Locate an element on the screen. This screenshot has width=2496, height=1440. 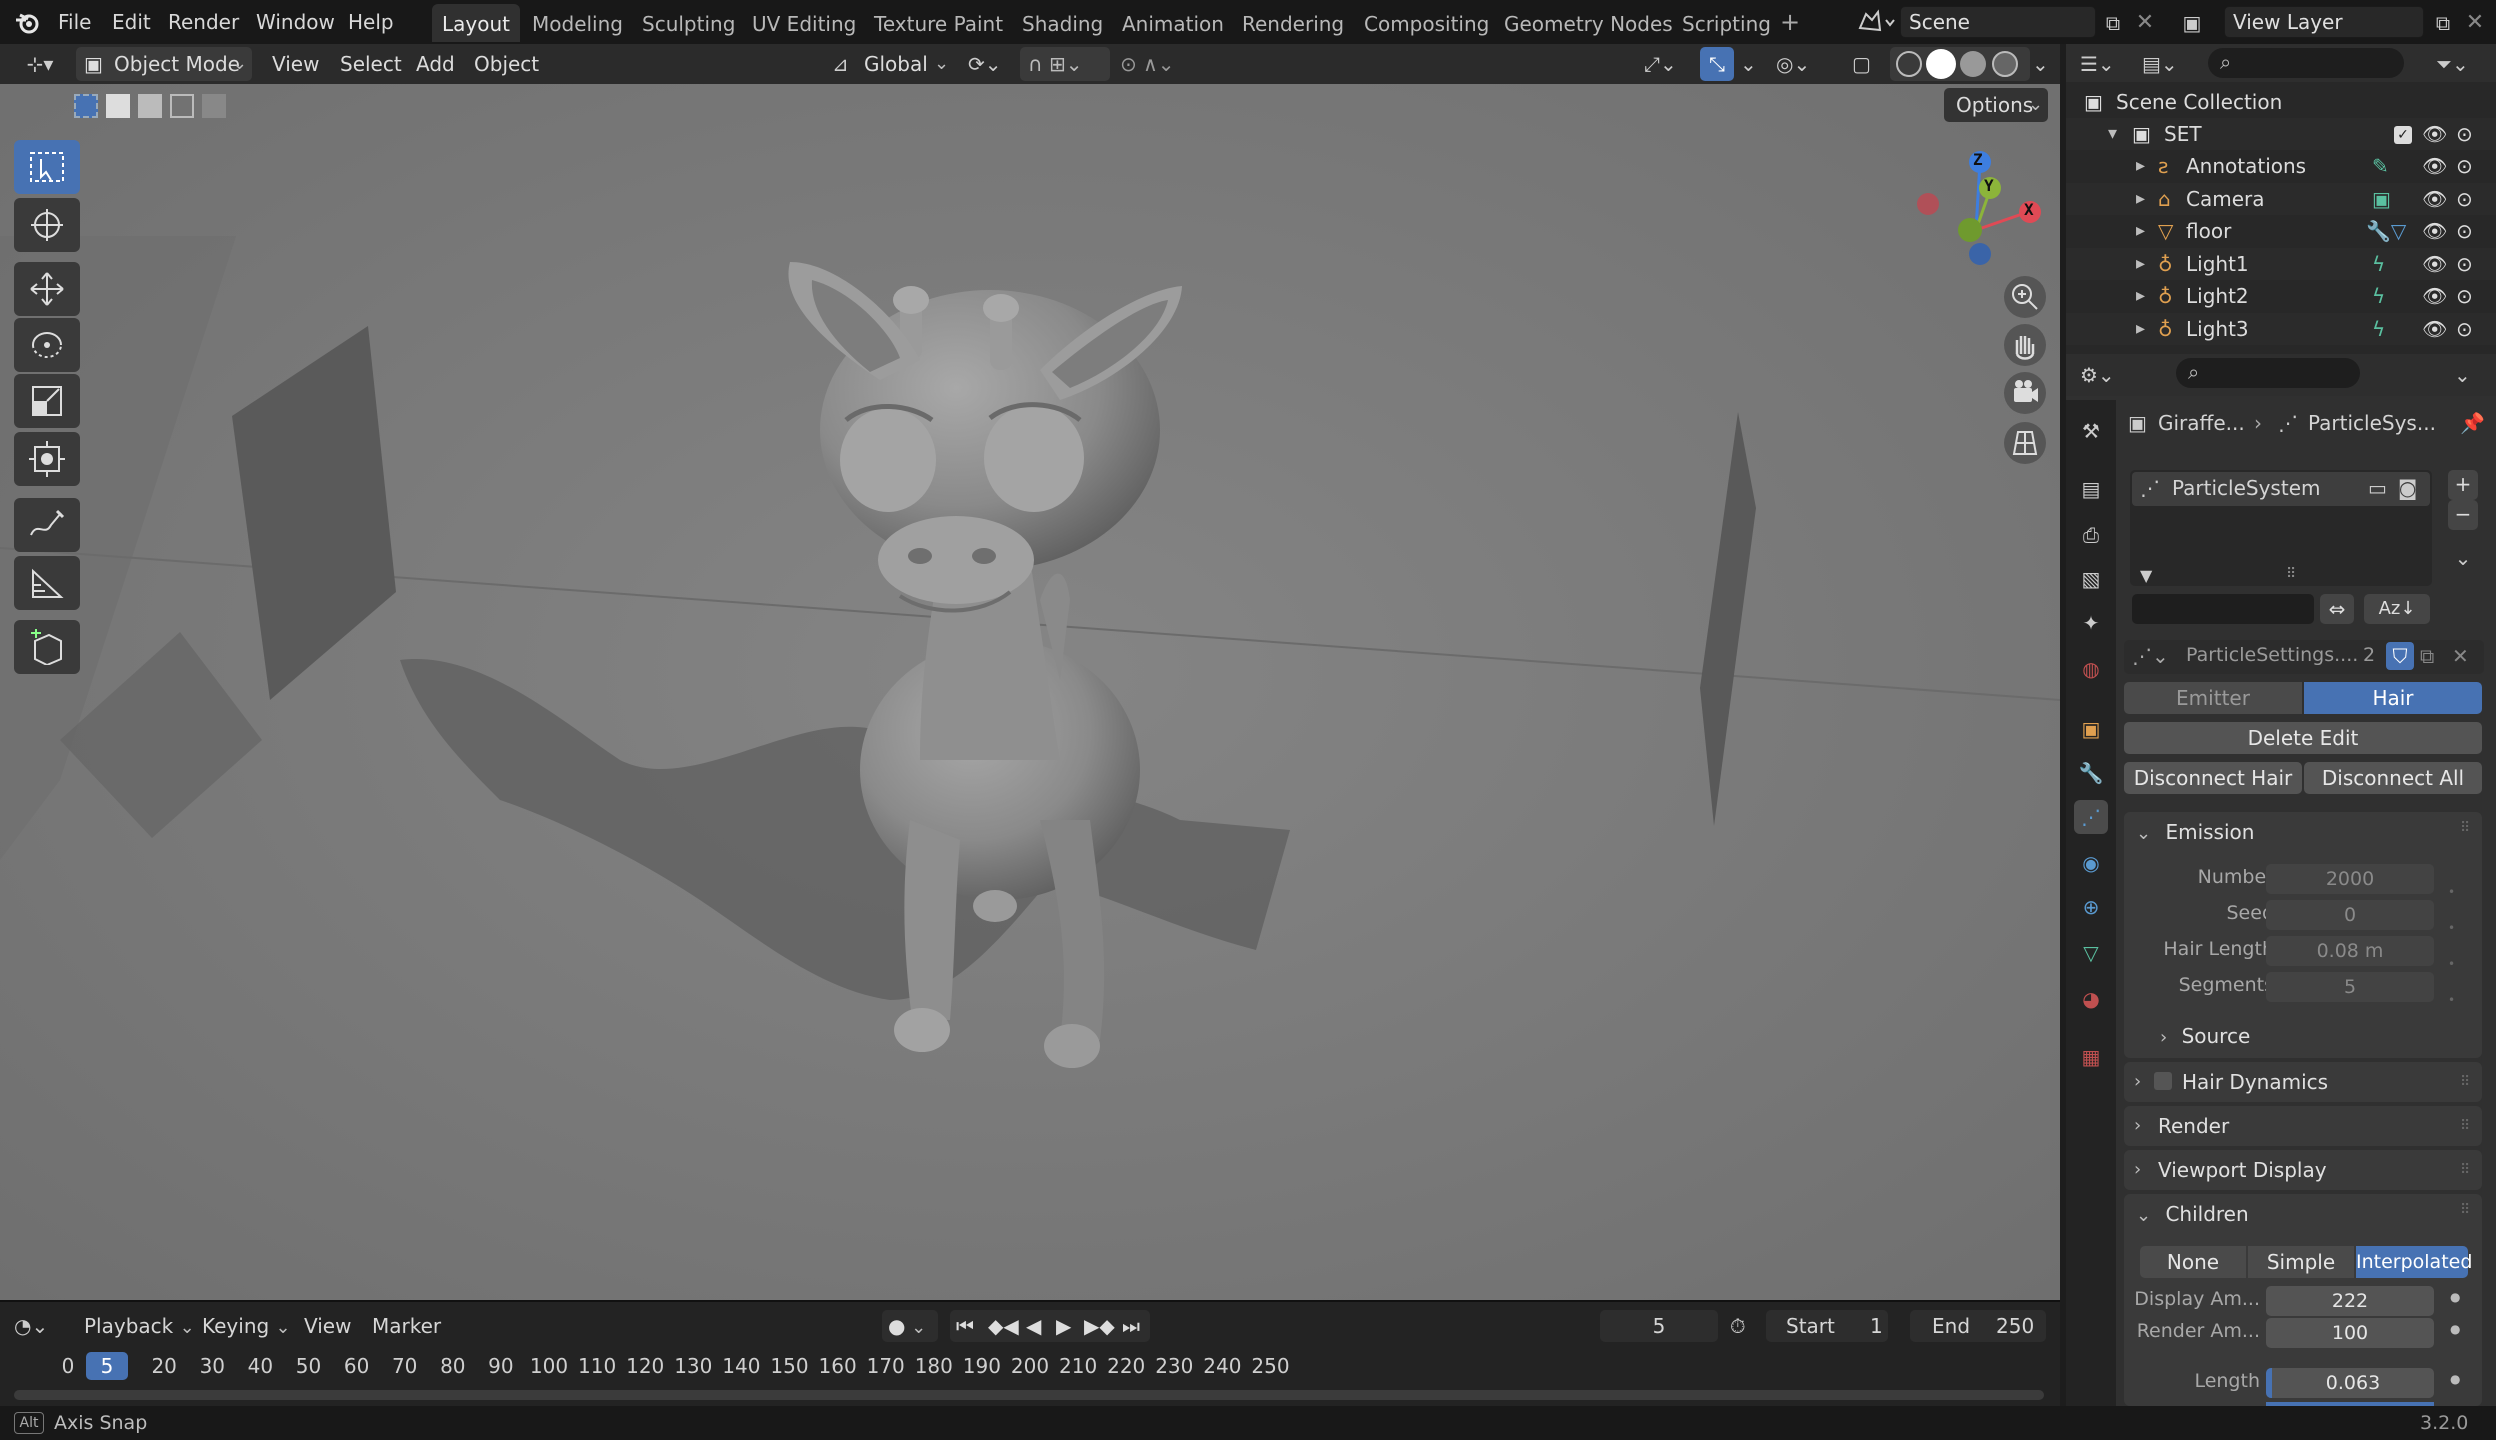
modifier-tab-icon: 🔧 is located at coordinates (2091, 773).